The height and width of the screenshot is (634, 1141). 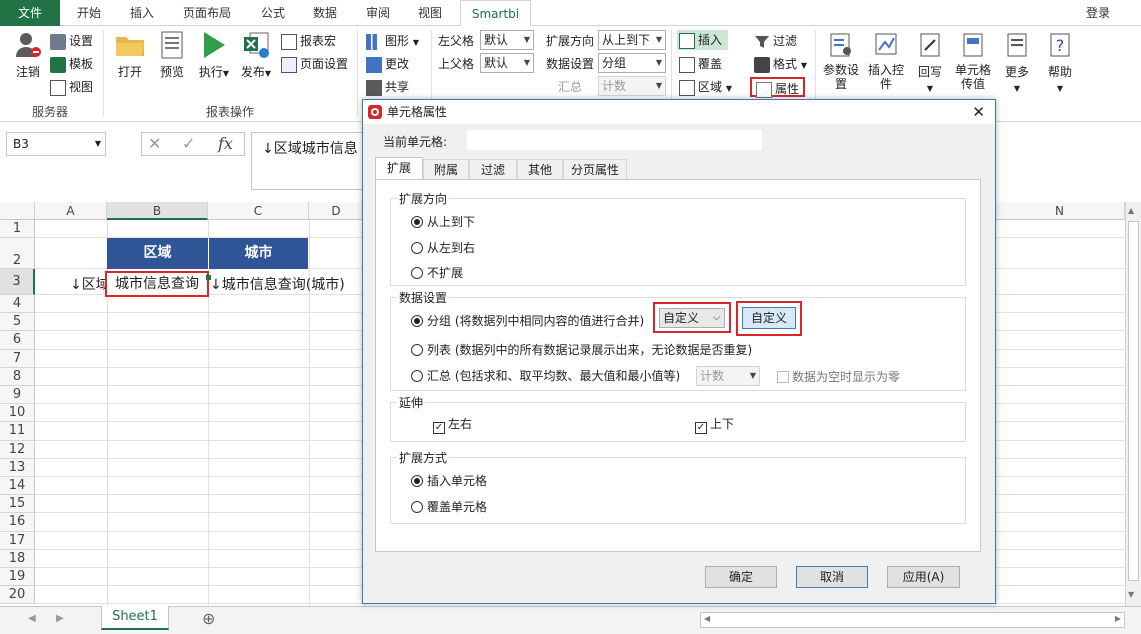 I want to click on logout-button: 注销, so click(x=28, y=55).